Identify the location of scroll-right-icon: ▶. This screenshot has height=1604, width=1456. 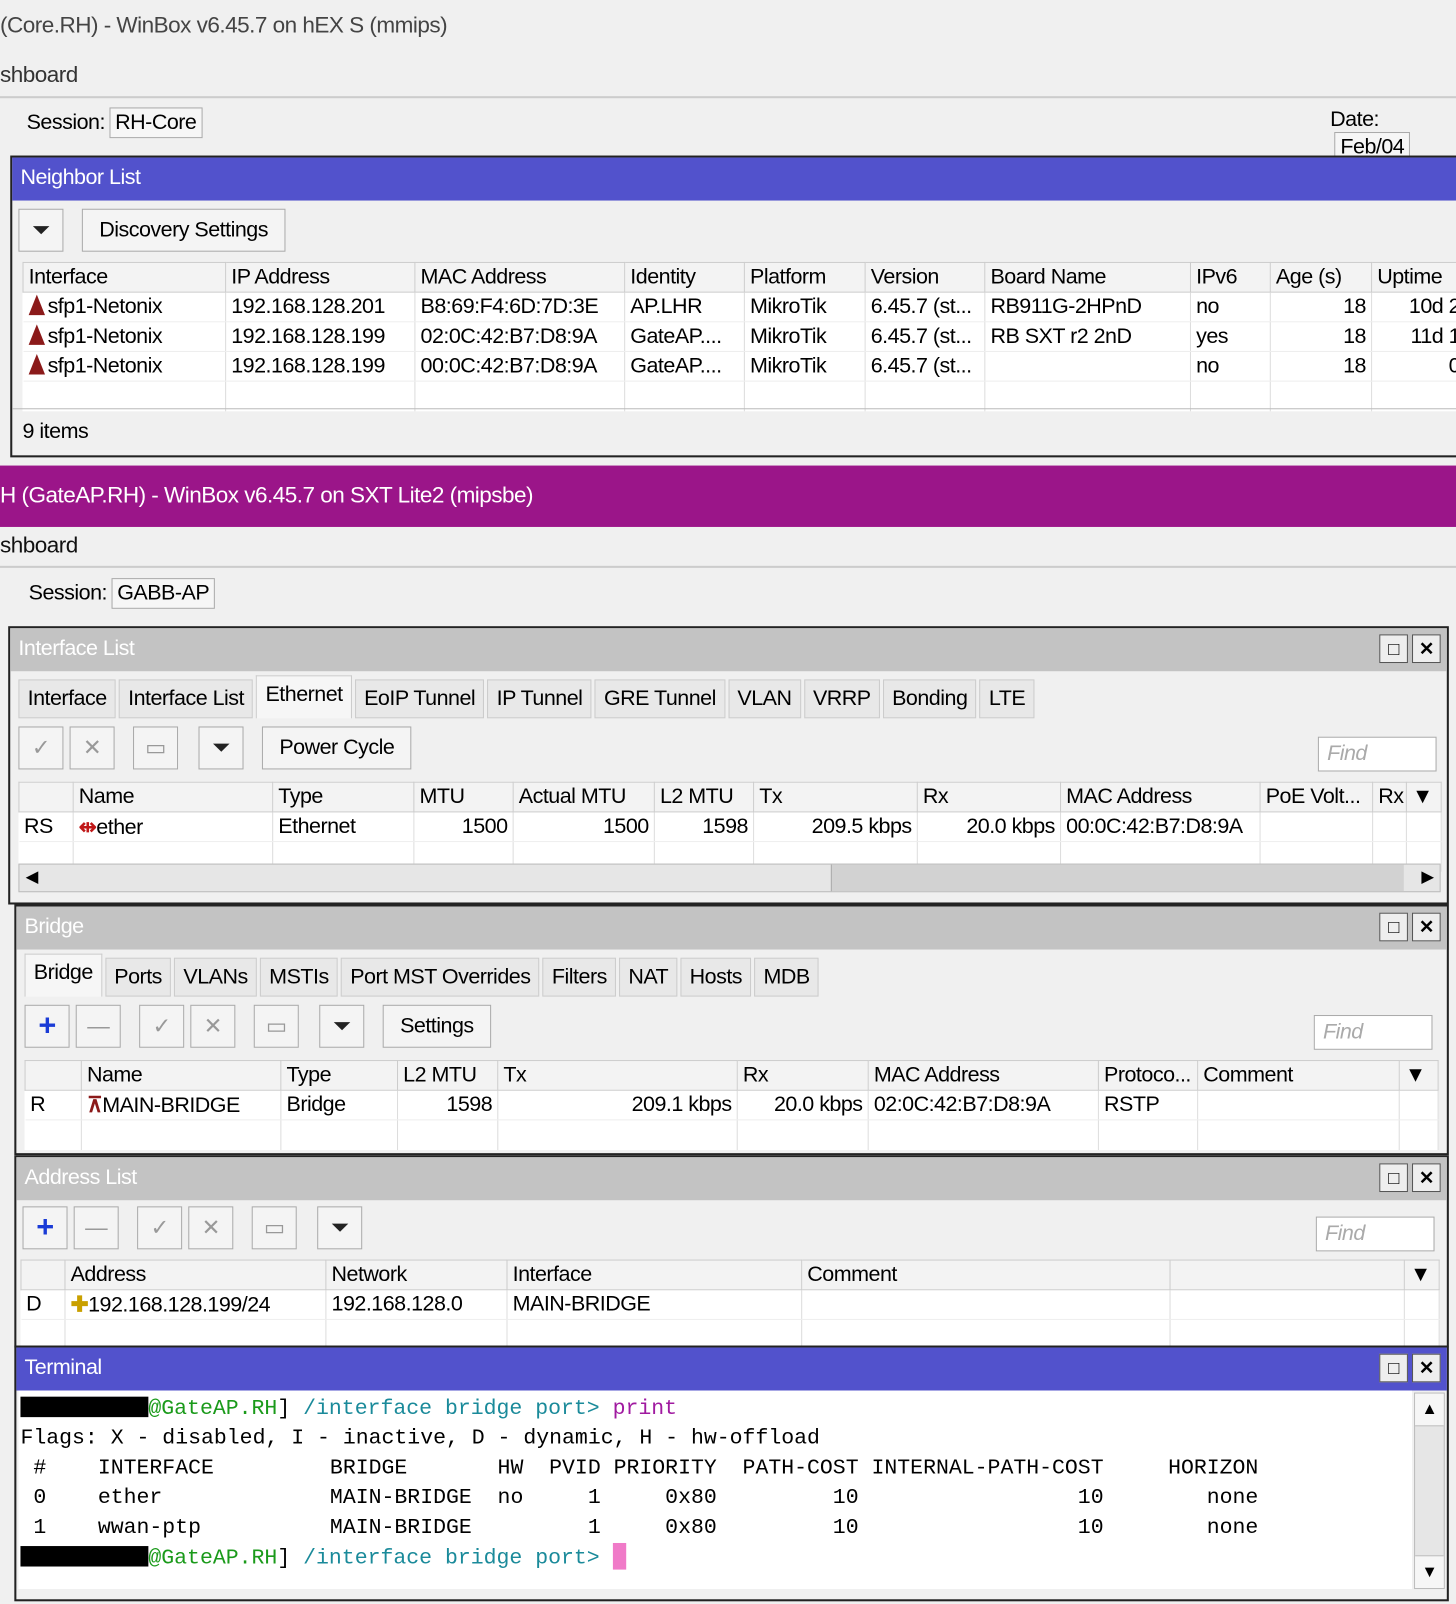
(1427, 877).